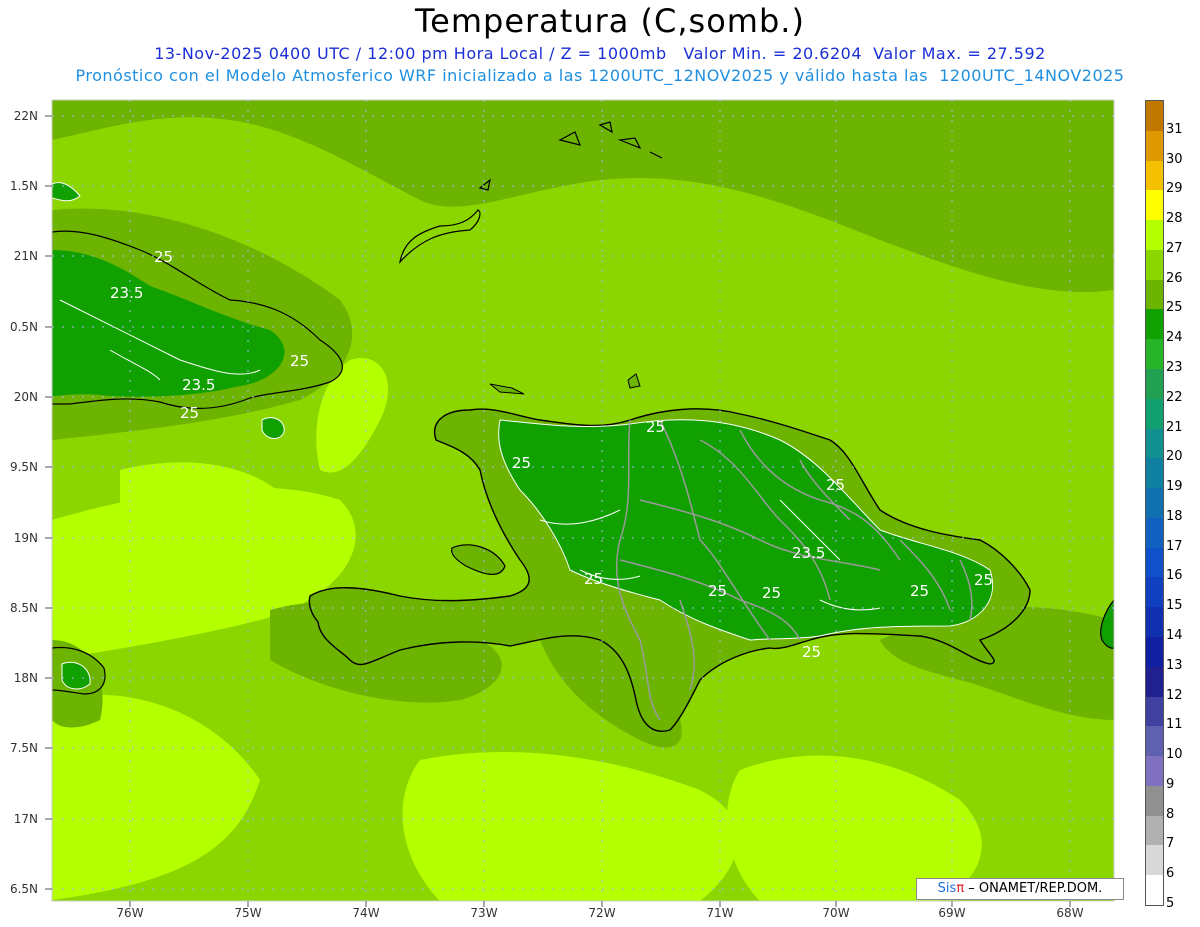 The height and width of the screenshot is (927, 1200). I want to click on colorbar-label: 14, so click(1174, 635).